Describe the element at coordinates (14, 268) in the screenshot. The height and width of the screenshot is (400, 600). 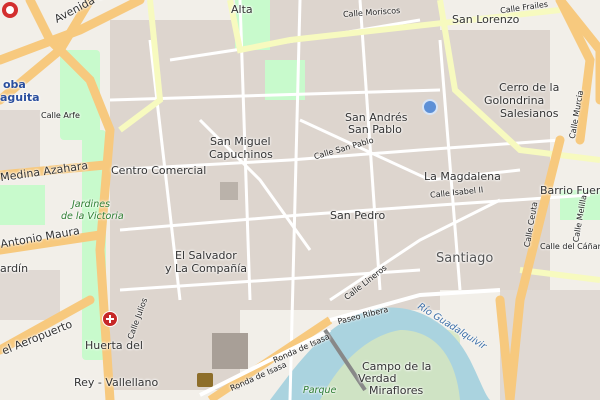
I see `label-ardin: ardín` at that location.